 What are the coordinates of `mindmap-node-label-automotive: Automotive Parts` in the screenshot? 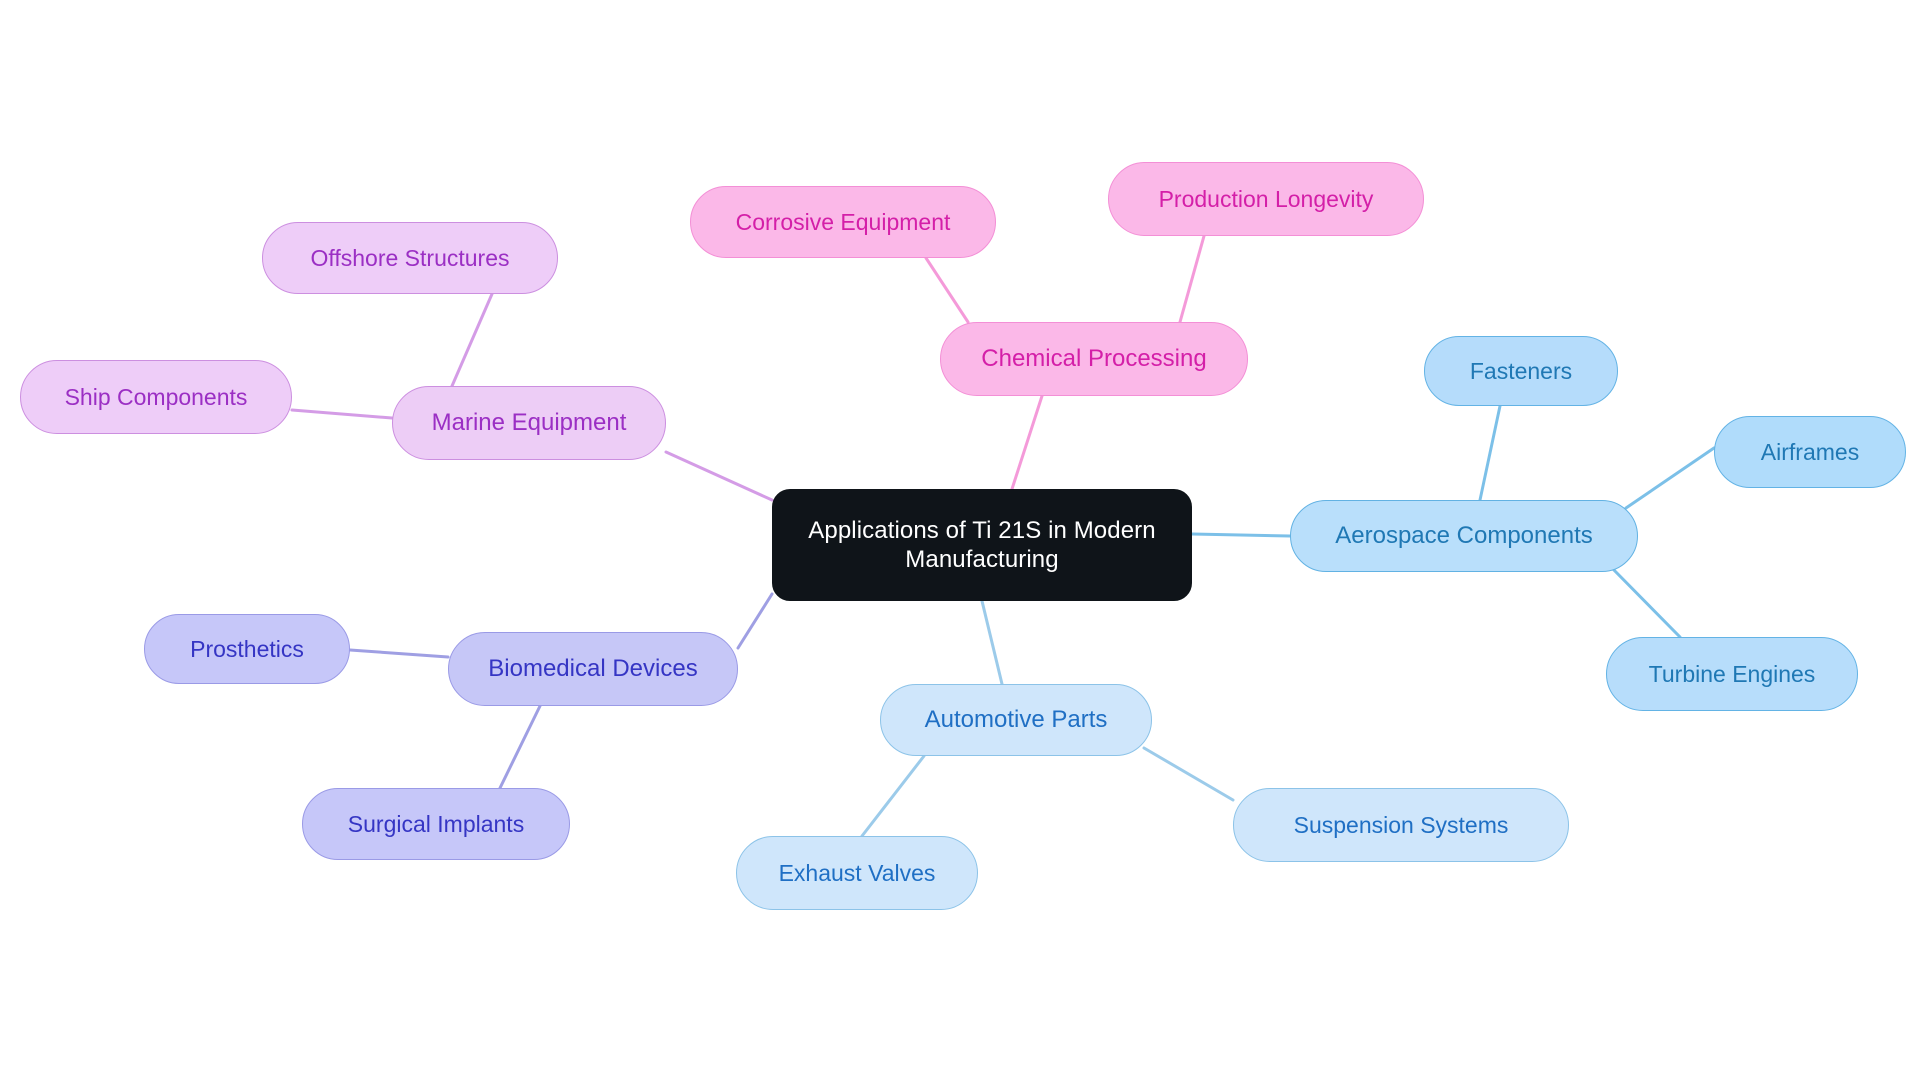 It's located at (1016, 720).